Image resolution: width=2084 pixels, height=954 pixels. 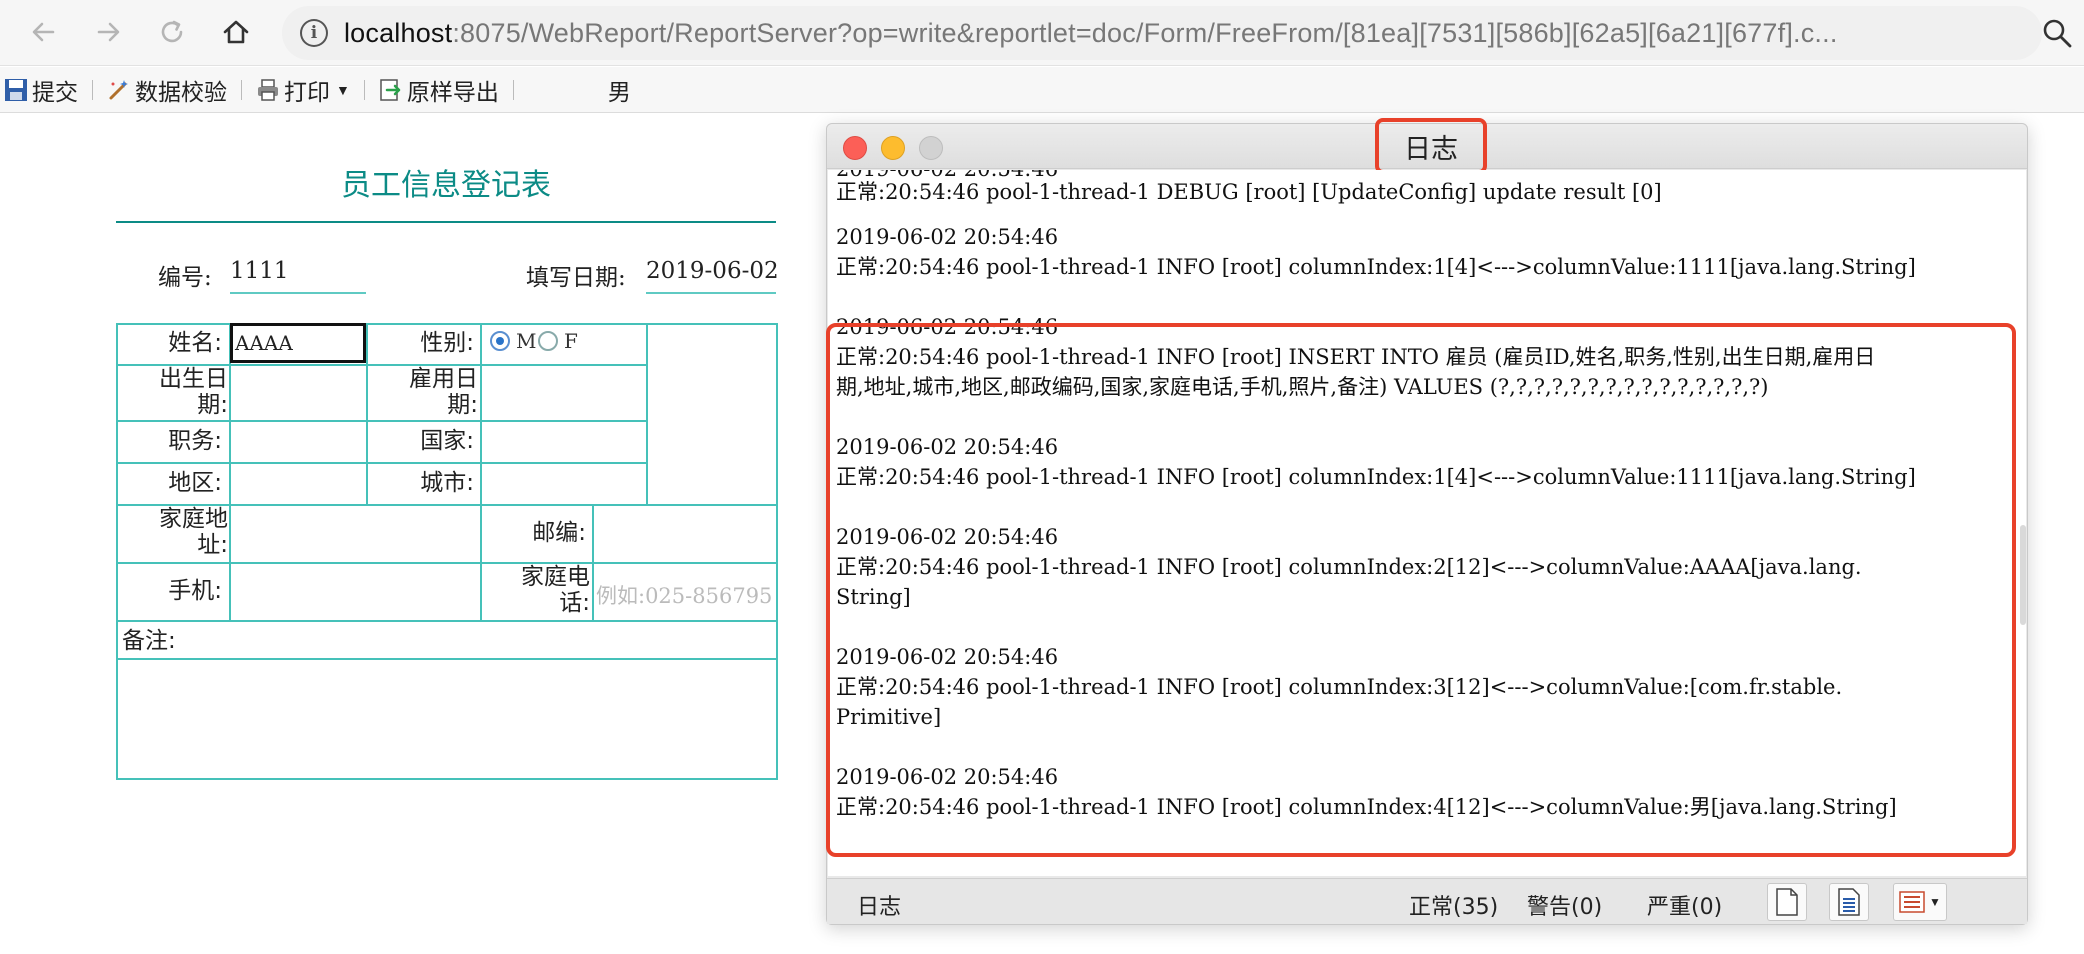 I want to click on reload-icon, so click(x=172, y=31).